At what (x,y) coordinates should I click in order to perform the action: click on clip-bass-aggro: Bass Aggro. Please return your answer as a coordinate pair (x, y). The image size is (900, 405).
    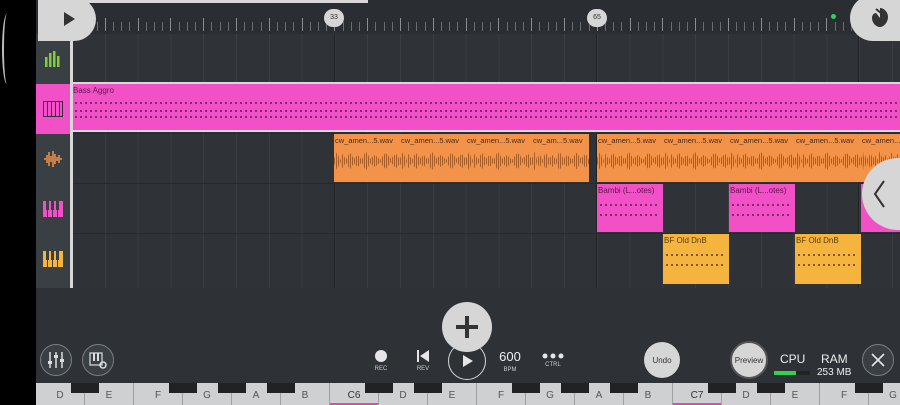
    Looking at the image, I should click on (486, 107).